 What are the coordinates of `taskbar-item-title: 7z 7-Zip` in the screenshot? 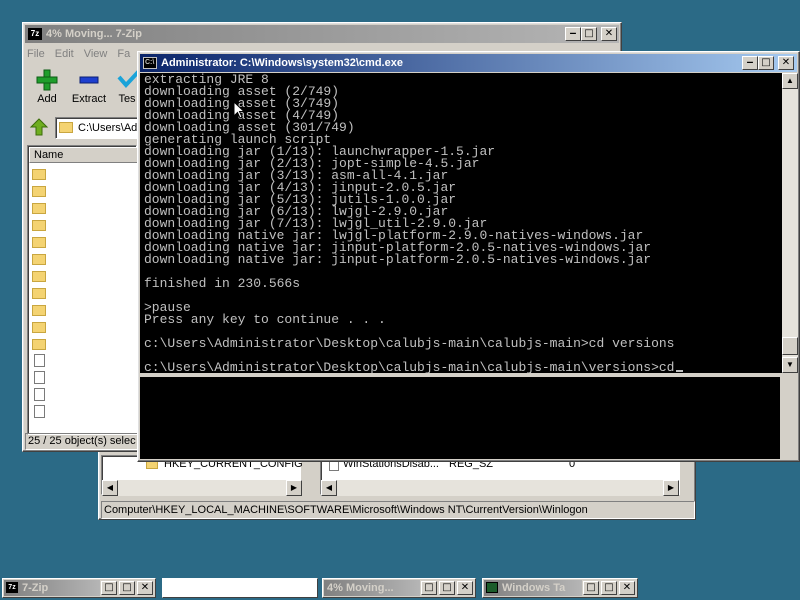 It's located at (52, 588).